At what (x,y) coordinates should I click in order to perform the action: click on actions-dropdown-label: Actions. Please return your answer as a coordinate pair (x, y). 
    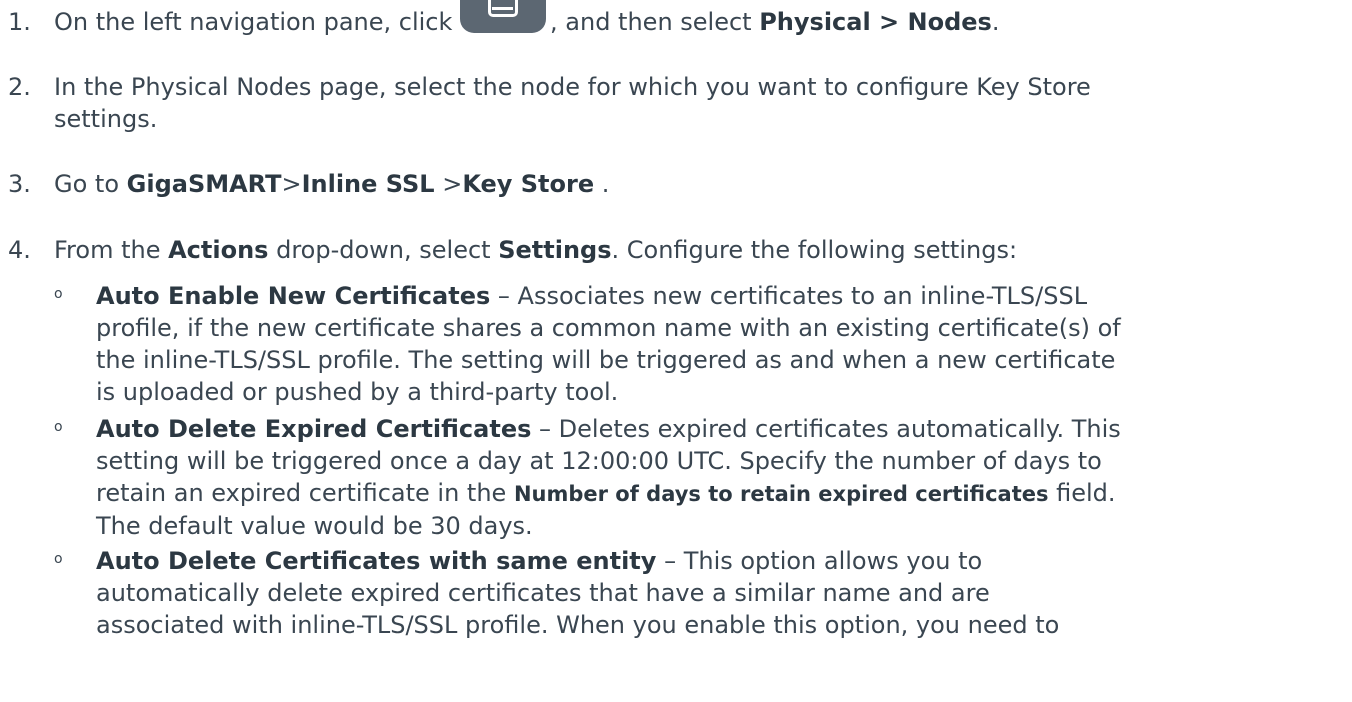
    Looking at the image, I should click on (218, 250).